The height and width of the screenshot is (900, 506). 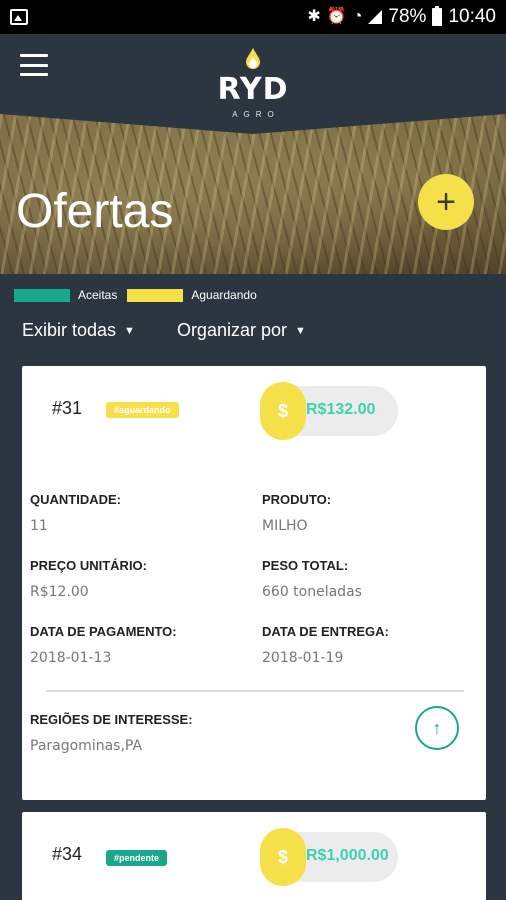 What do you see at coordinates (325, 631) in the screenshot?
I see `field-label: DATA DE ENTREGA:` at bounding box center [325, 631].